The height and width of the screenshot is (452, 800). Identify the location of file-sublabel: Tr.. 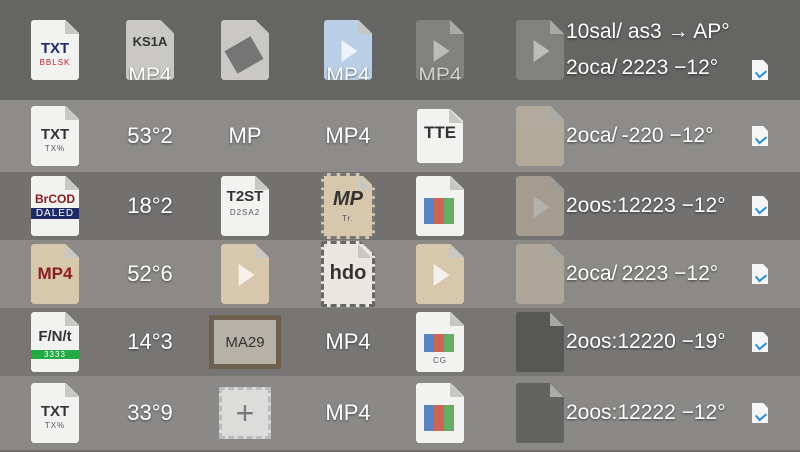
(348, 218).